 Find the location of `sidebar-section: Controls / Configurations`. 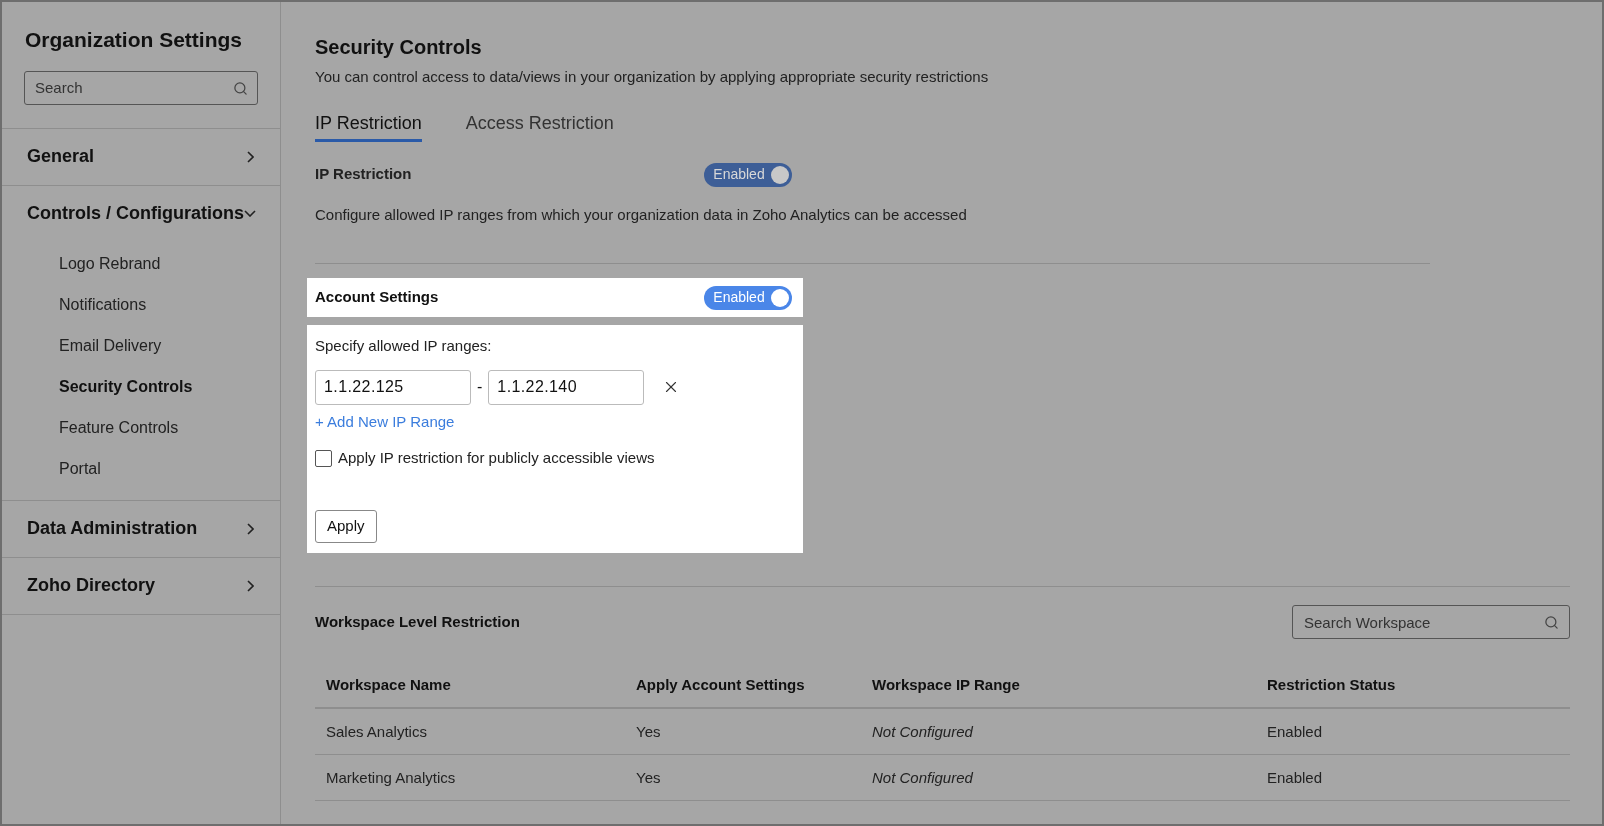

sidebar-section: Controls / Configurations is located at coordinates (141, 213).